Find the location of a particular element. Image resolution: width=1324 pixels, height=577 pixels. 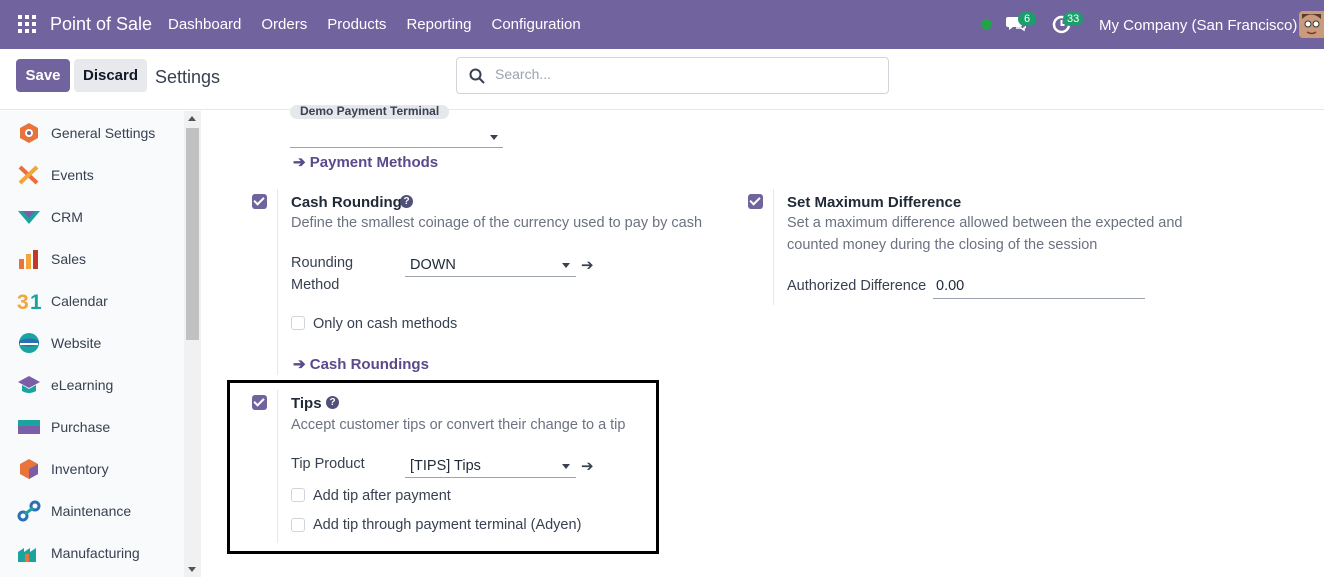

manufacturing-icon is located at coordinates (27, 555).